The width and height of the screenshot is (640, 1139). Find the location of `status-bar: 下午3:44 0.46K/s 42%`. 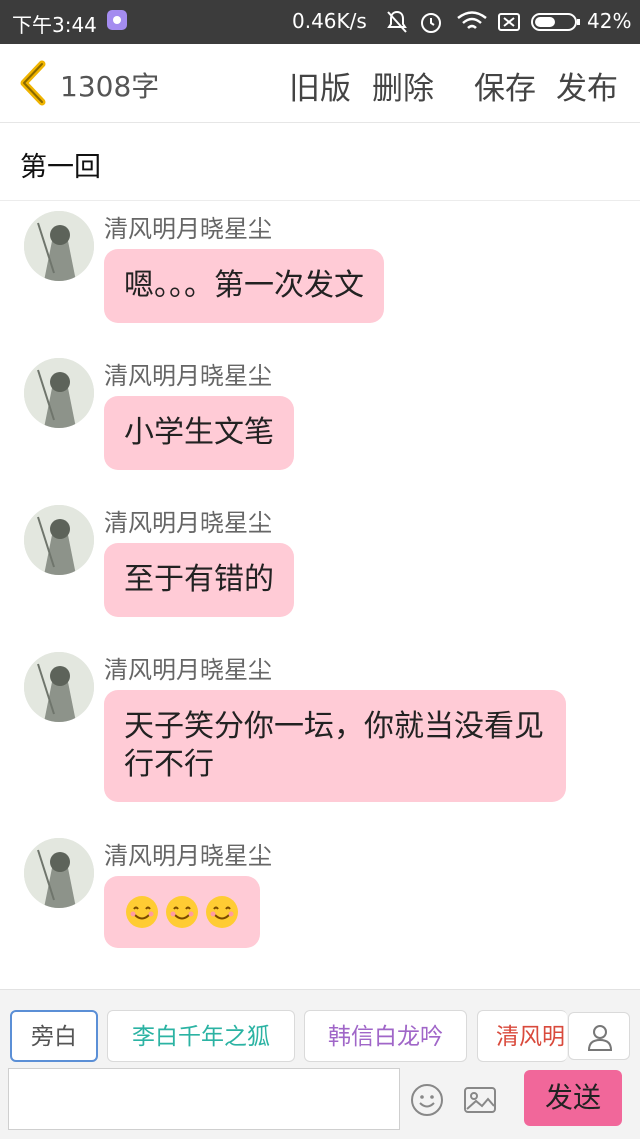

status-bar: 下午3:44 0.46K/s 42% is located at coordinates (320, 22).